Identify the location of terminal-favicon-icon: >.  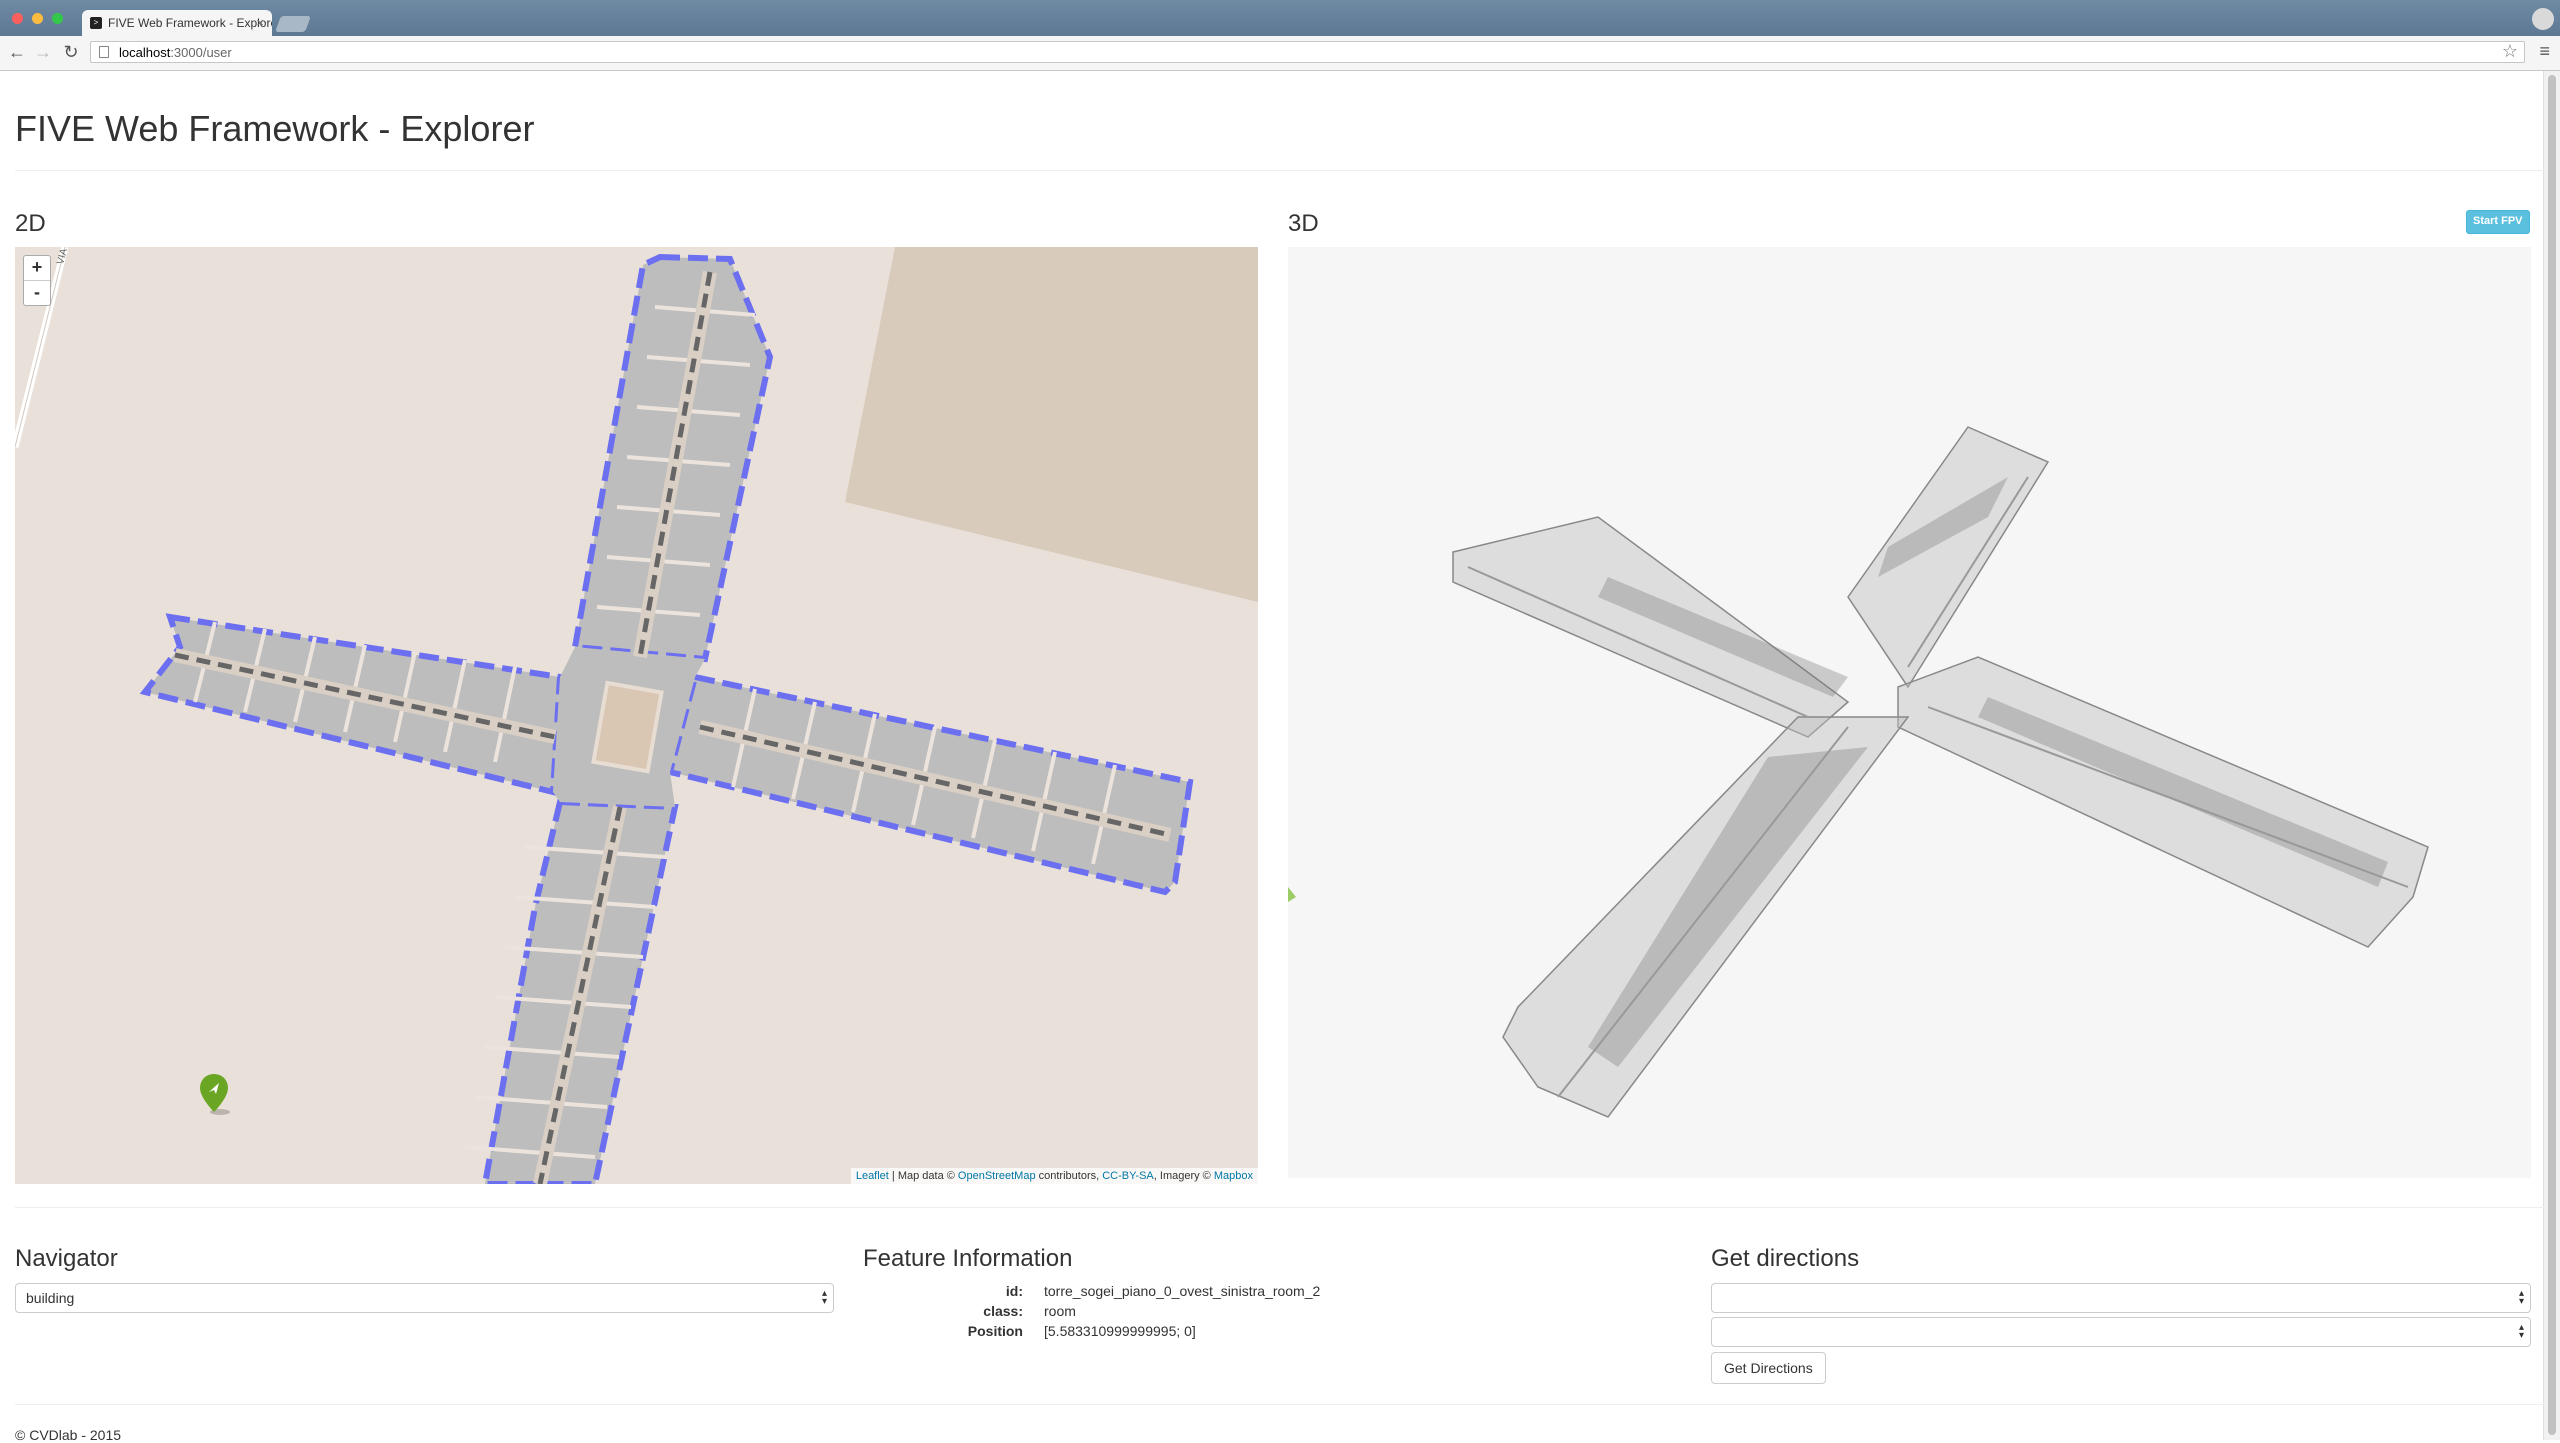
(96, 23).